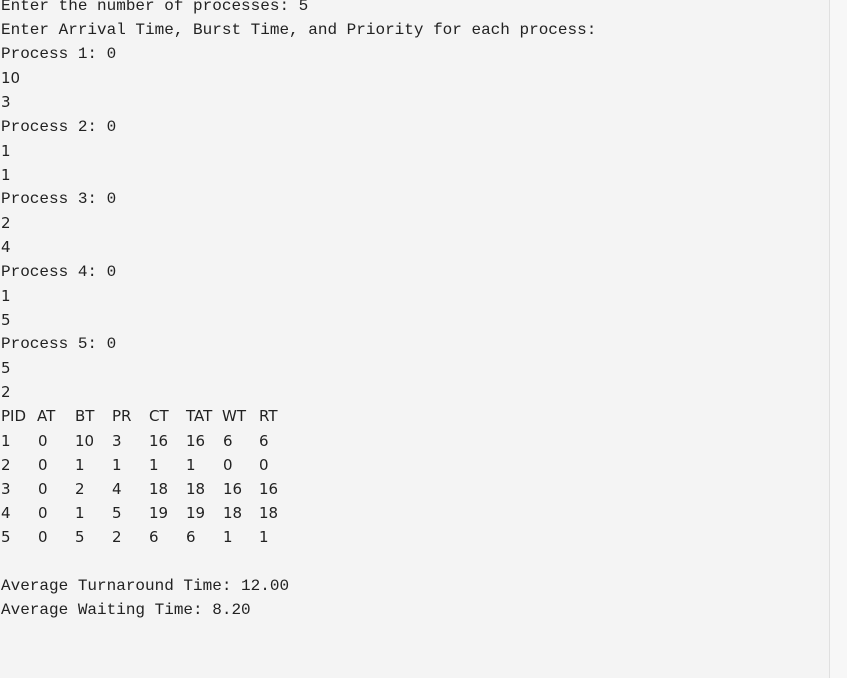  Describe the element at coordinates (46, 416) in the screenshot. I see `header-at: AT` at that location.